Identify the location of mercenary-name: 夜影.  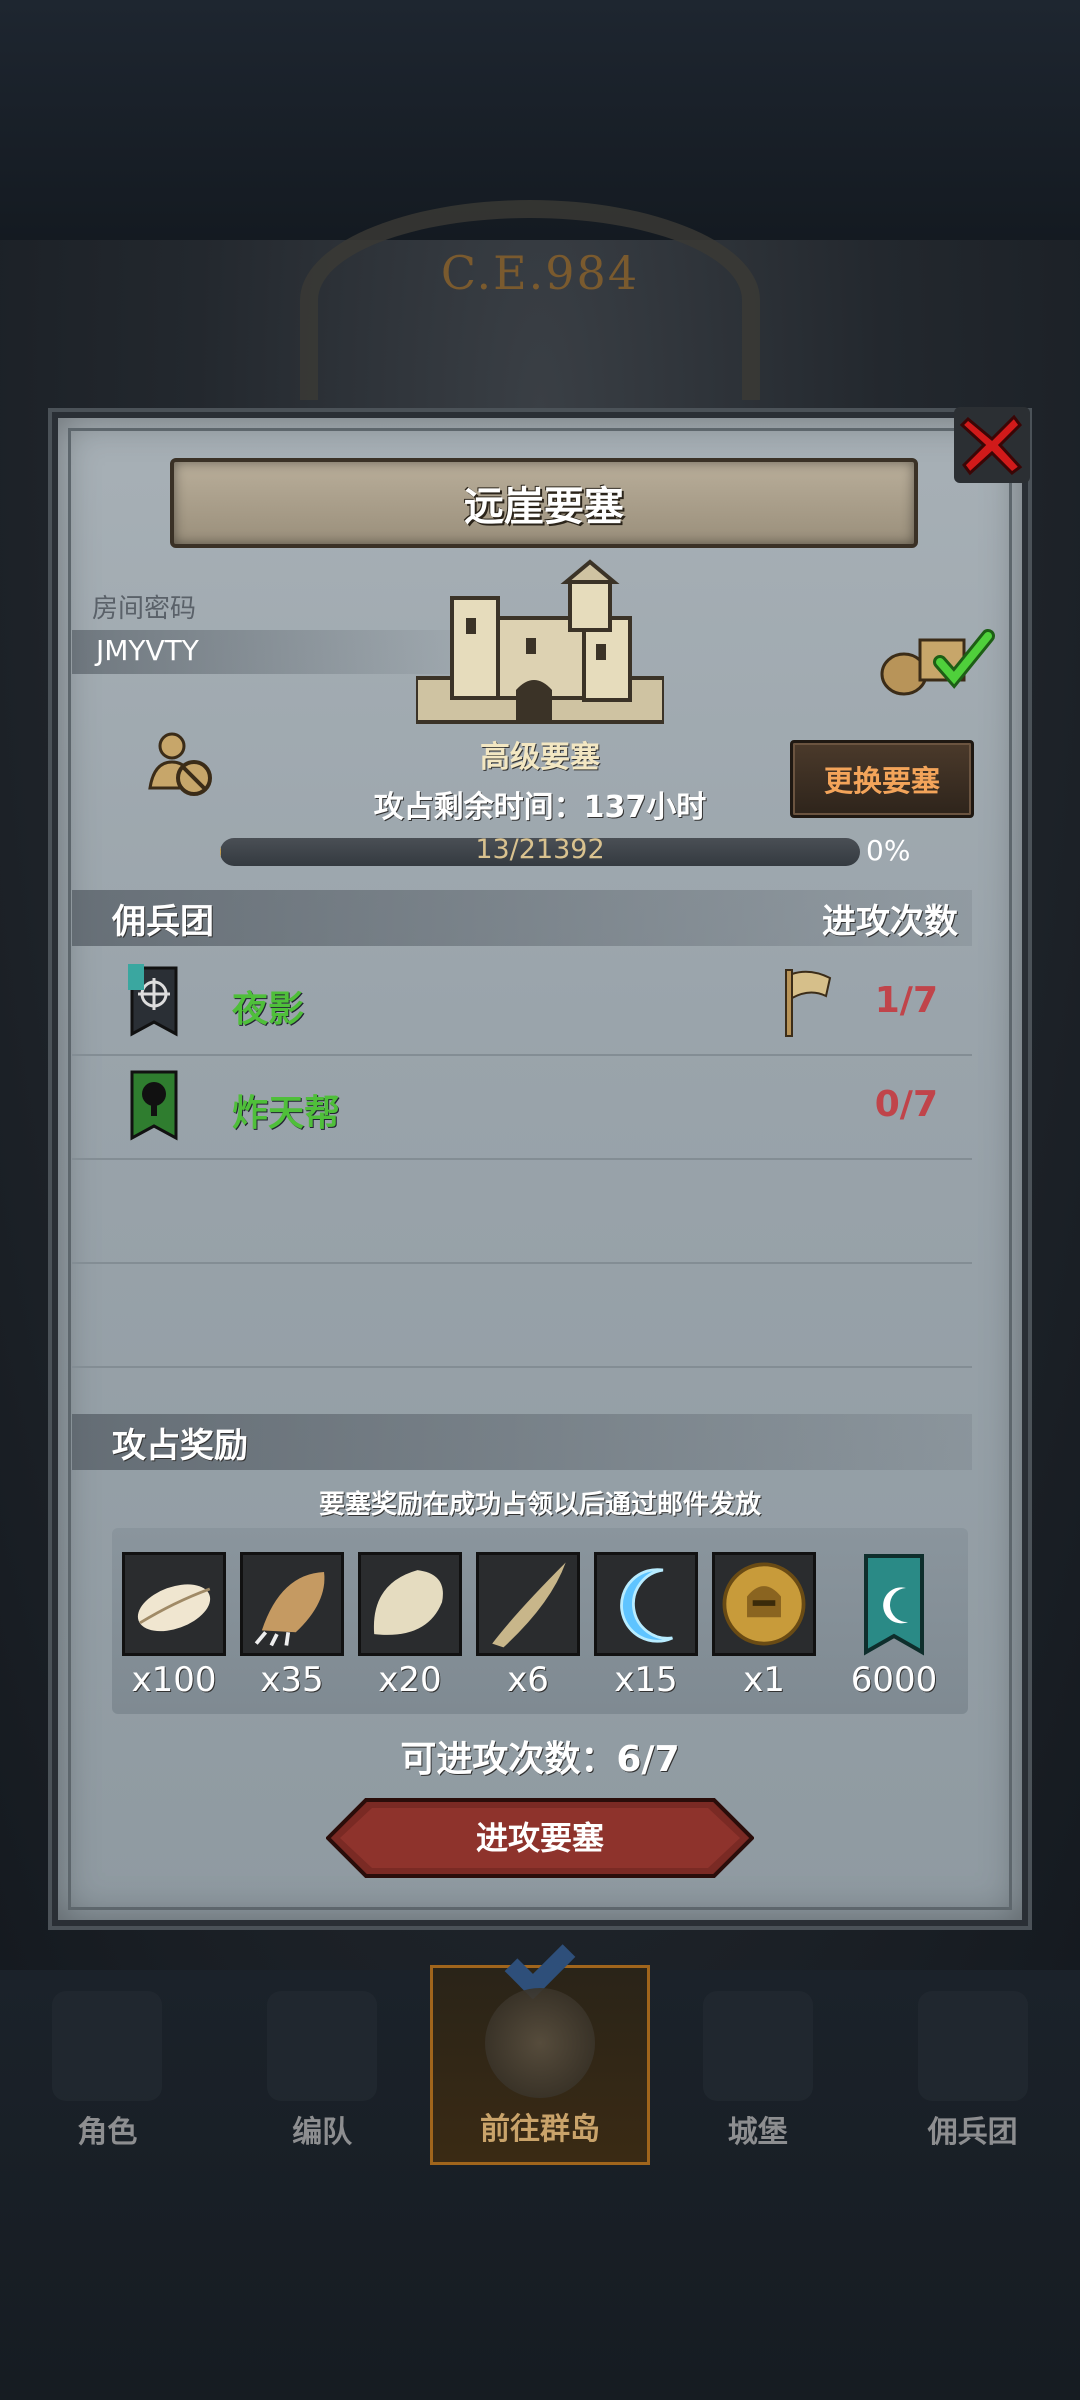
(268, 1009).